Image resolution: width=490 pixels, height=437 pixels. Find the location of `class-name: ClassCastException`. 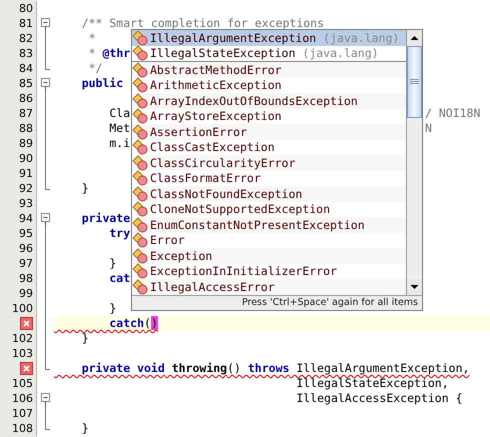

class-name: ClassCastException is located at coordinates (212, 147).